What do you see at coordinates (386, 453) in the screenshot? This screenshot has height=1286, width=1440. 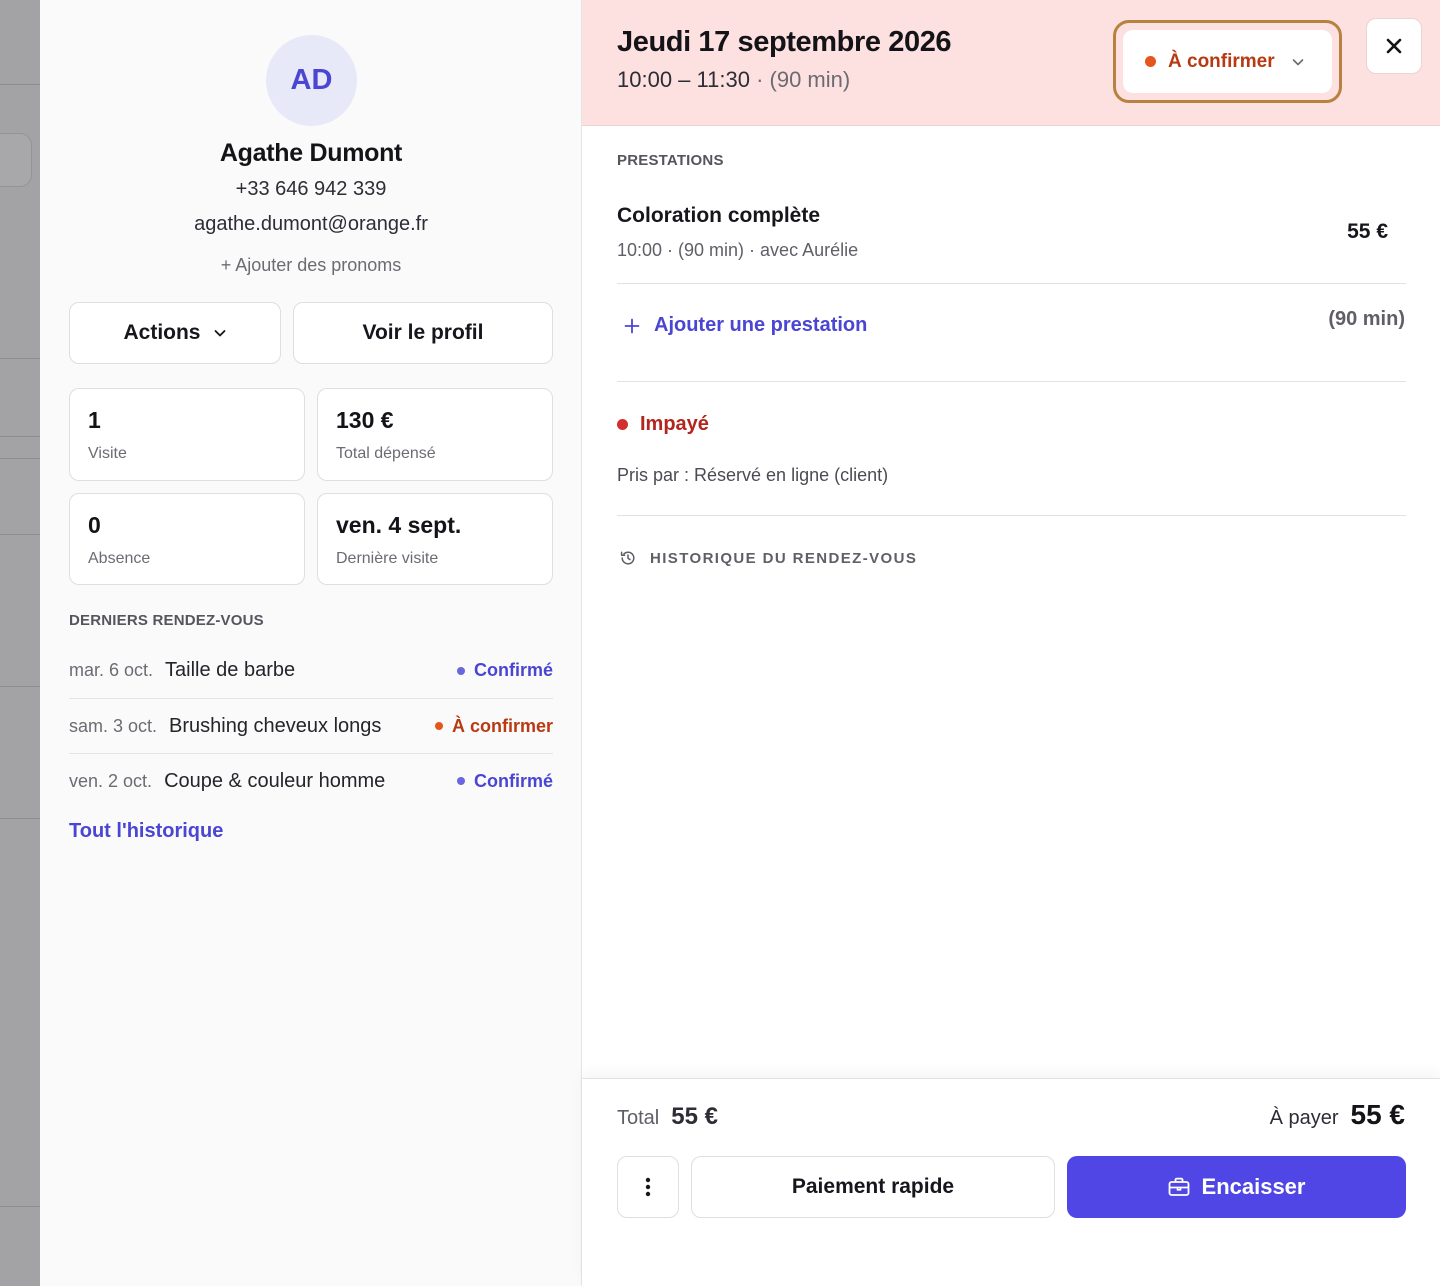 I see `stat-label: Total dépensé` at bounding box center [386, 453].